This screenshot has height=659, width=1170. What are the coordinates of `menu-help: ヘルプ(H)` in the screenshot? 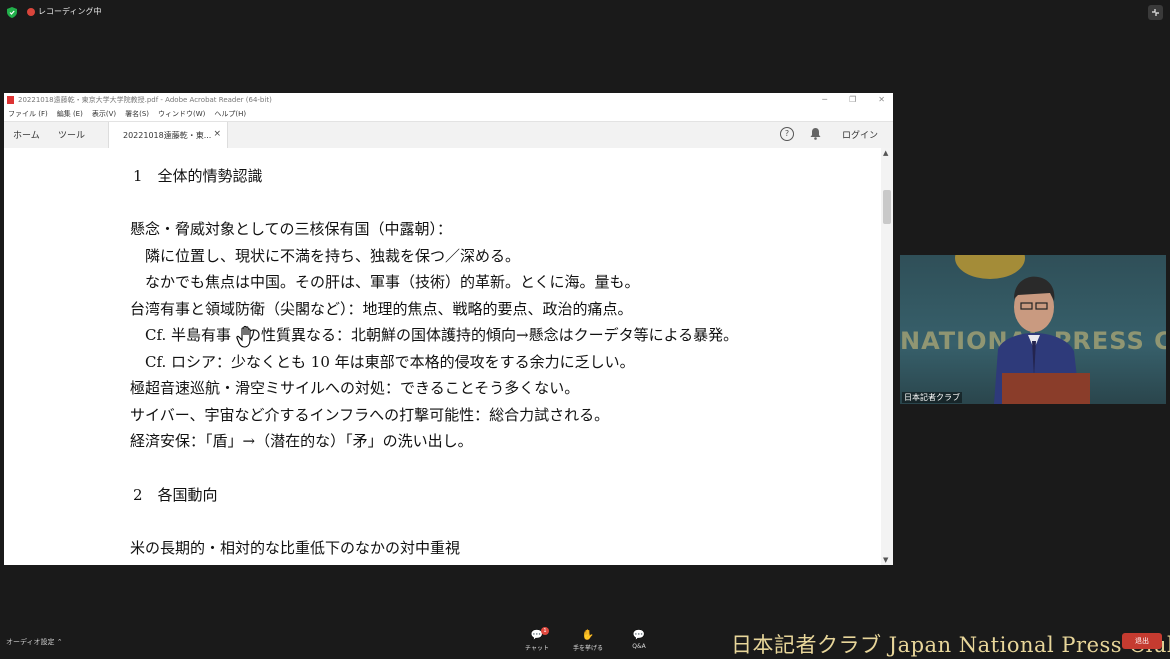 It's located at (230, 114).